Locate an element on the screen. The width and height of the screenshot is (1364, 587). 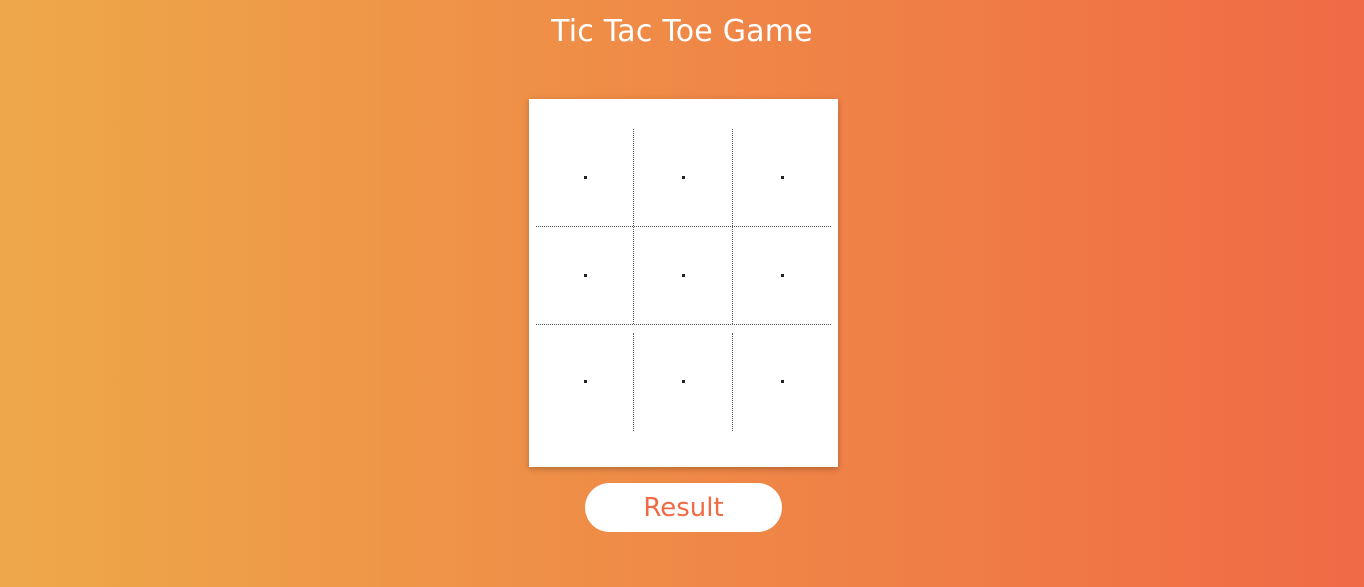
game-grid is located at coordinates (683, 280).